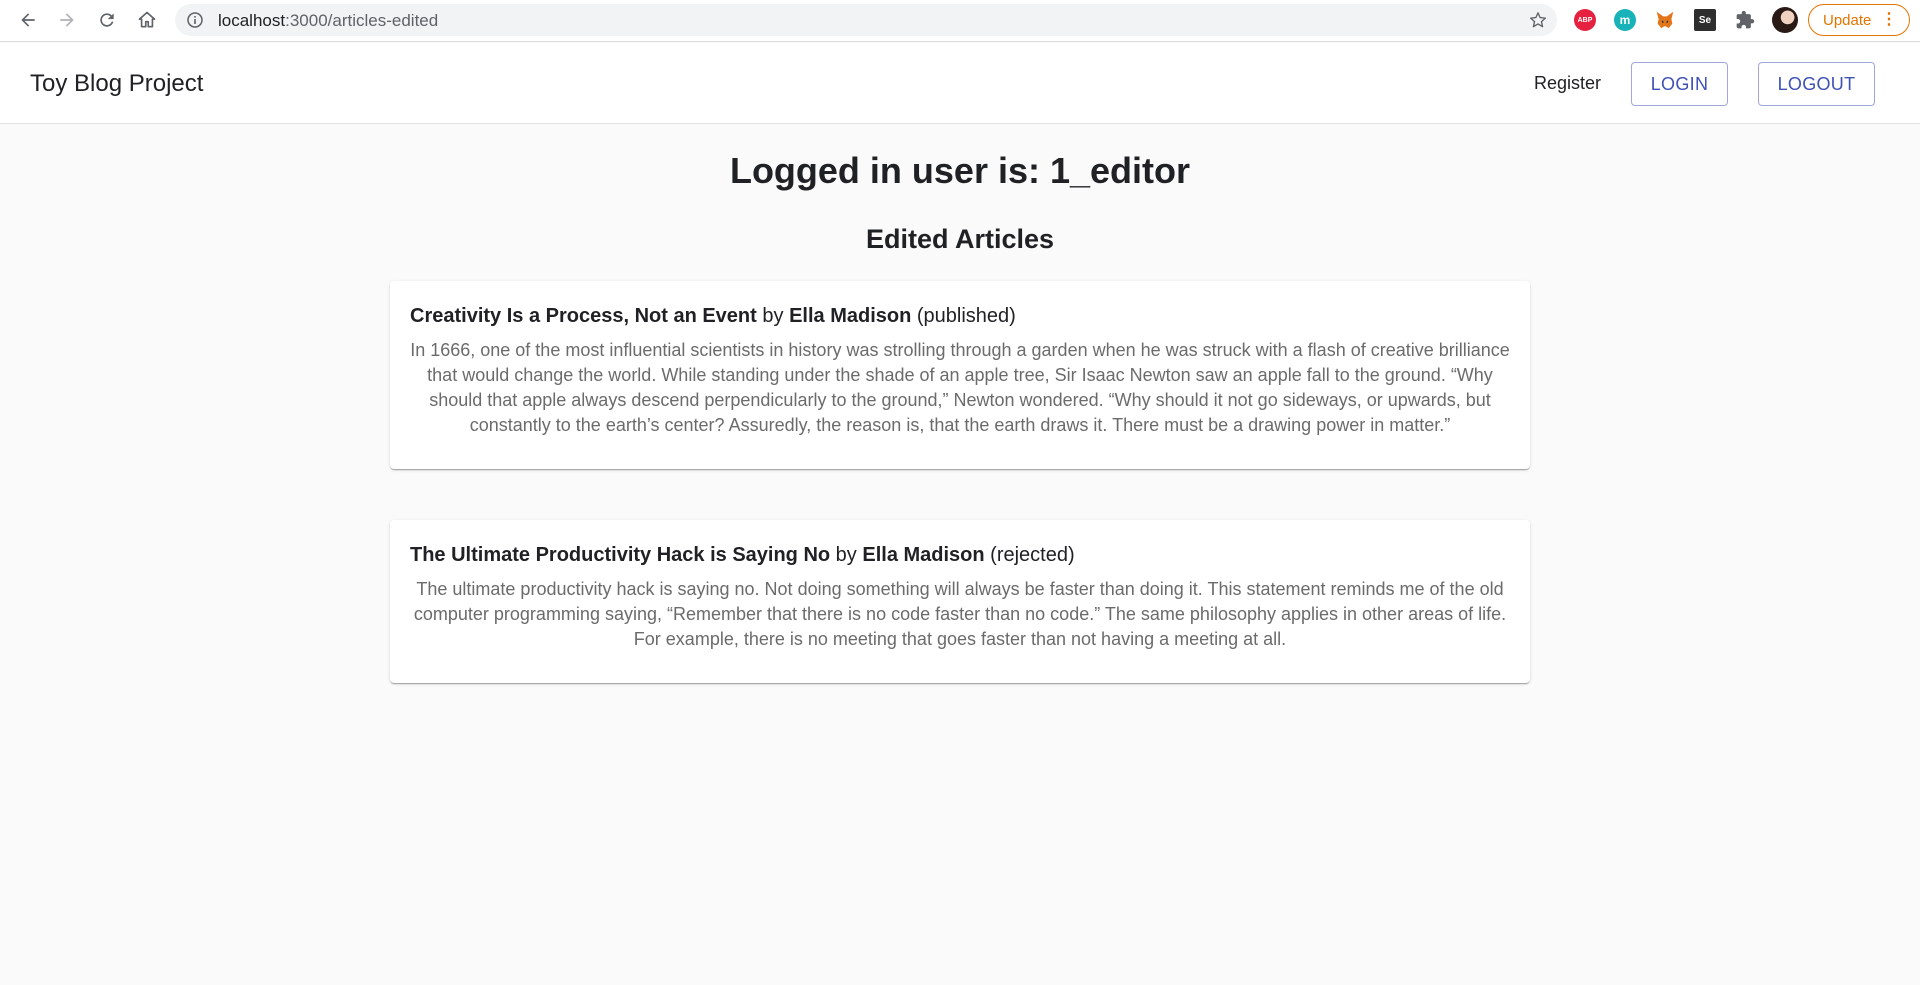 This screenshot has height=985, width=1920. What do you see at coordinates (195, 20) in the screenshot?
I see `info-icon` at bounding box center [195, 20].